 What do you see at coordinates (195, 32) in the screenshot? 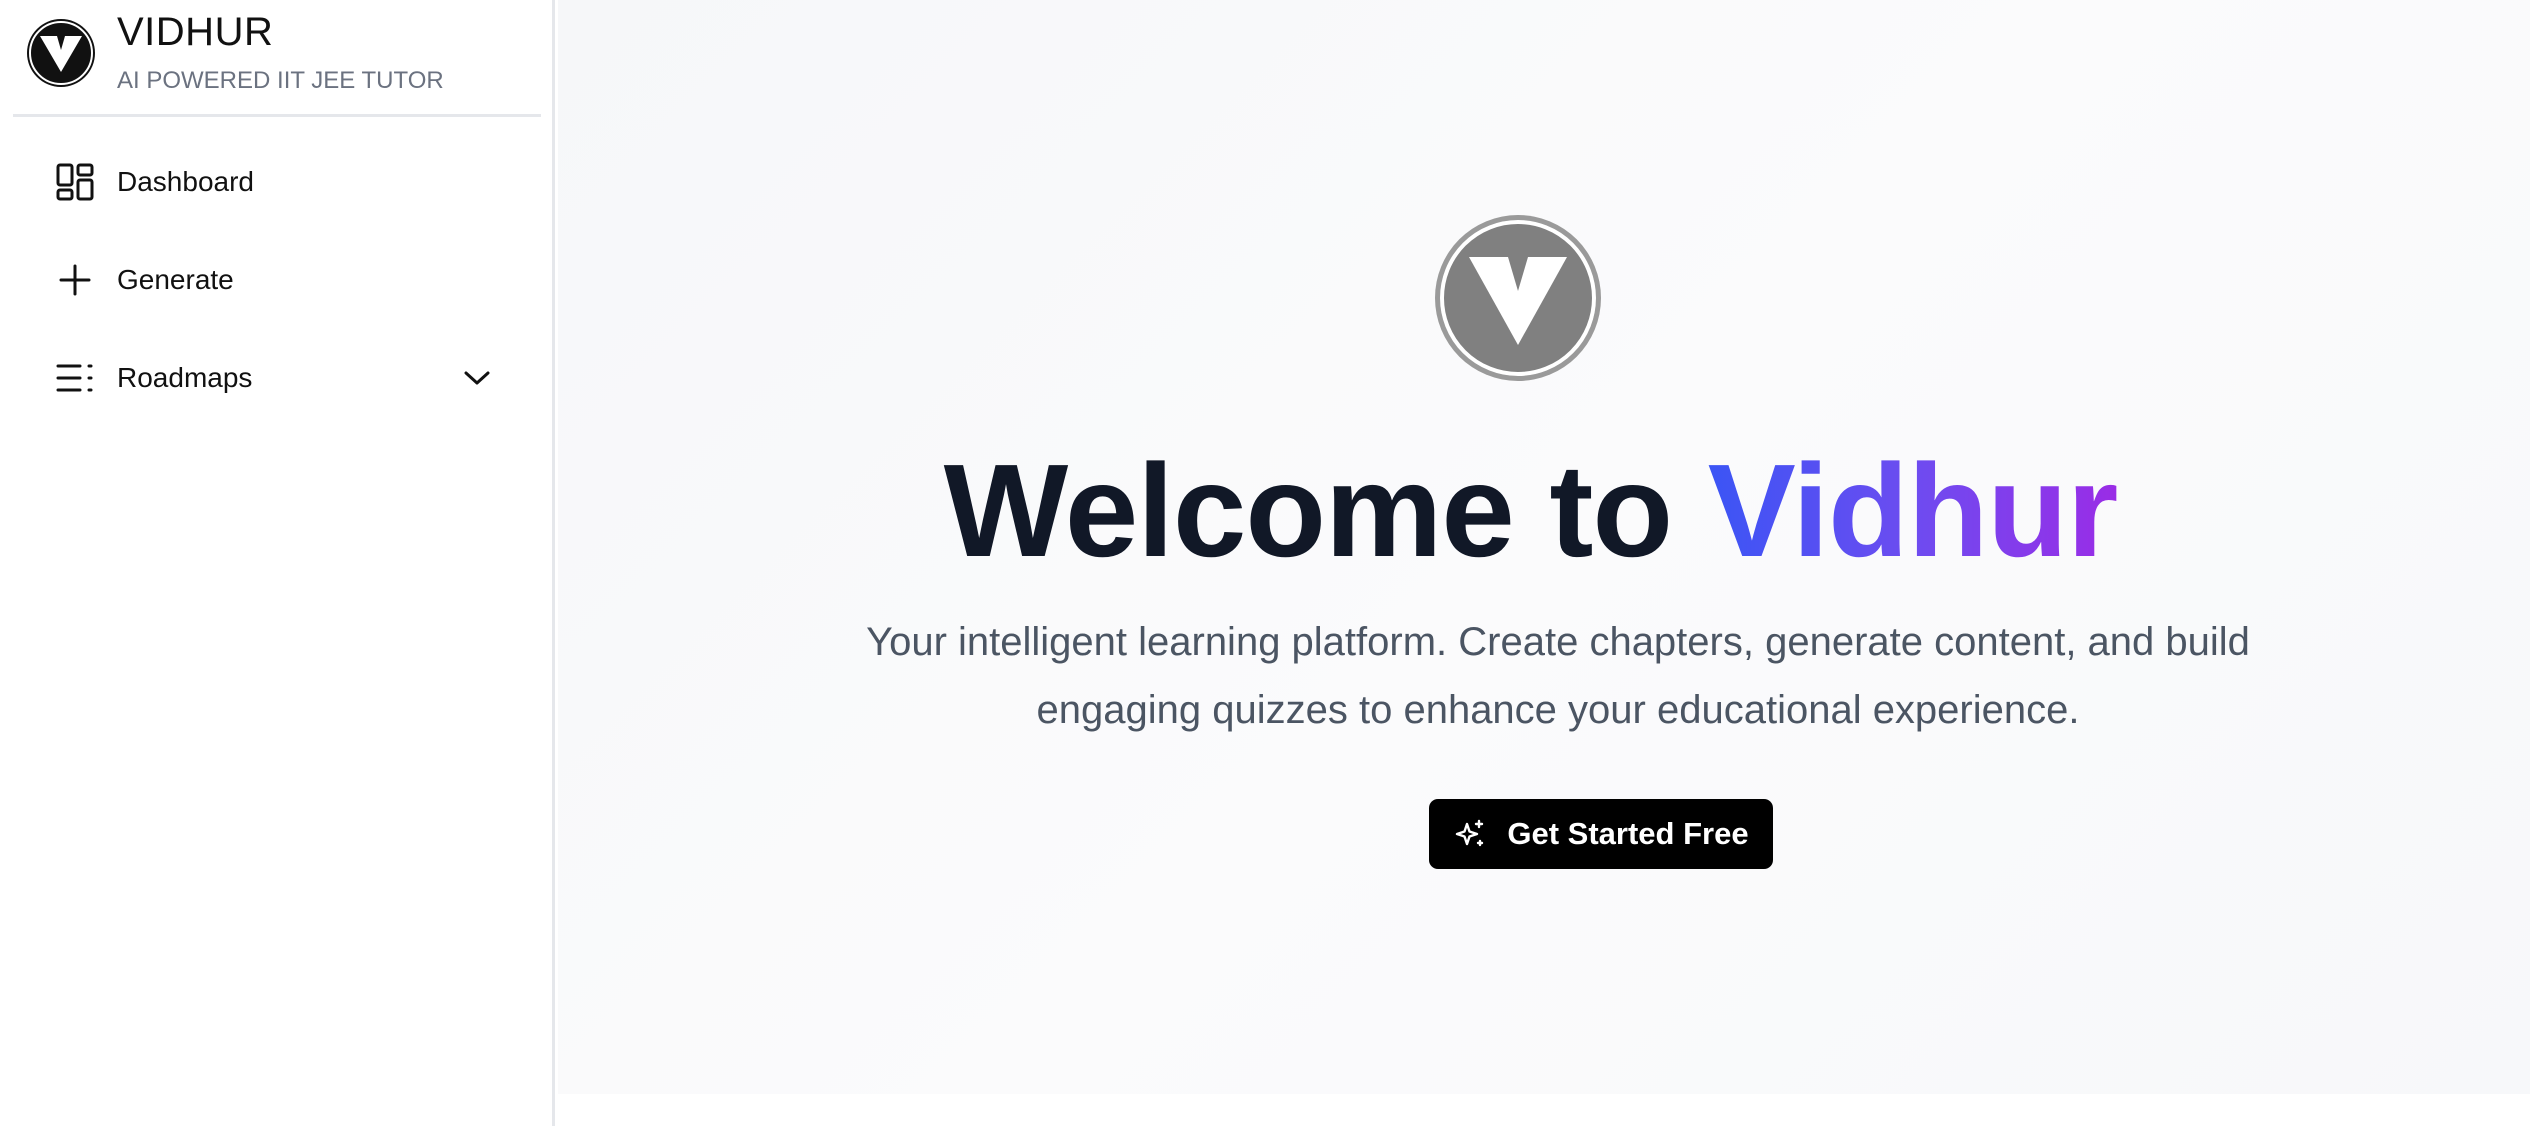
I see `brand-title: VIDHUR` at bounding box center [195, 32].